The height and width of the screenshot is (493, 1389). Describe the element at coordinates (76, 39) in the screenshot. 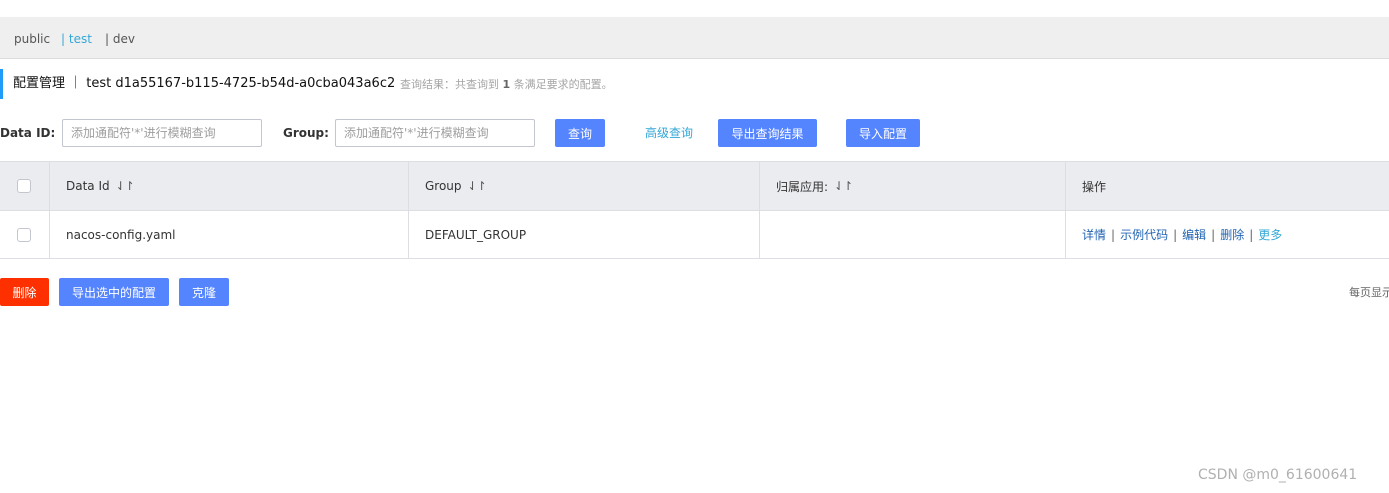

I see `namespace-test: | test` at that location.